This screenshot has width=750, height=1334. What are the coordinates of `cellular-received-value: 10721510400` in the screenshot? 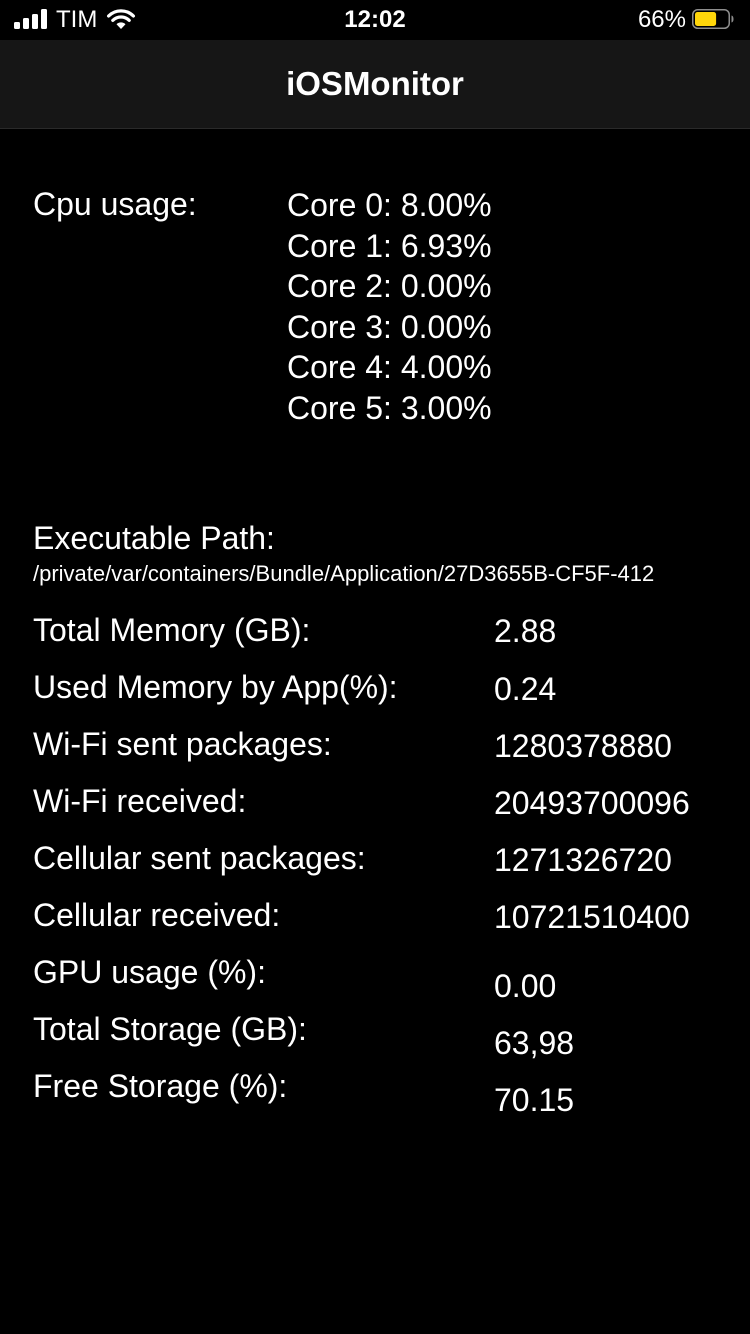 It's located at (592, 917).